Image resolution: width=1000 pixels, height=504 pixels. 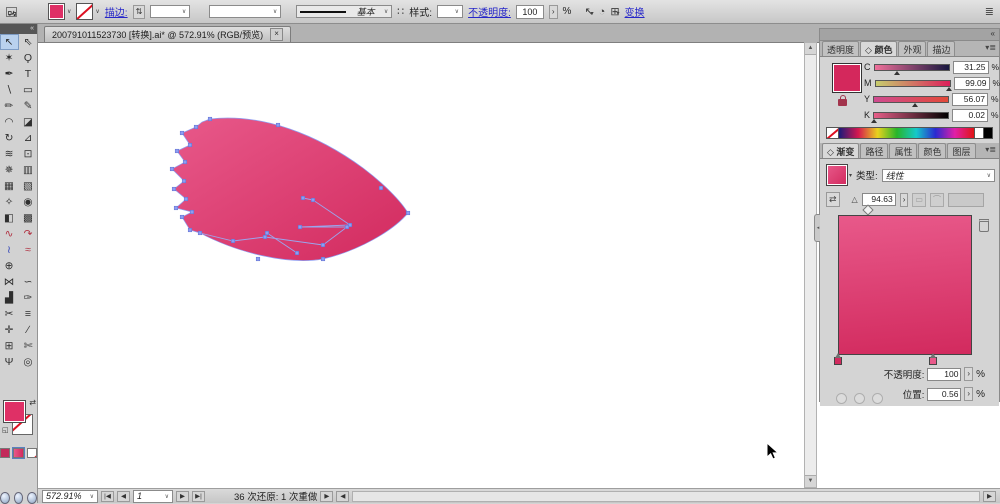 What do you see at coordinates (107, 496) in the screenshot?
I see `first-artboard-button: |◀` at bounding box center [107, 496].